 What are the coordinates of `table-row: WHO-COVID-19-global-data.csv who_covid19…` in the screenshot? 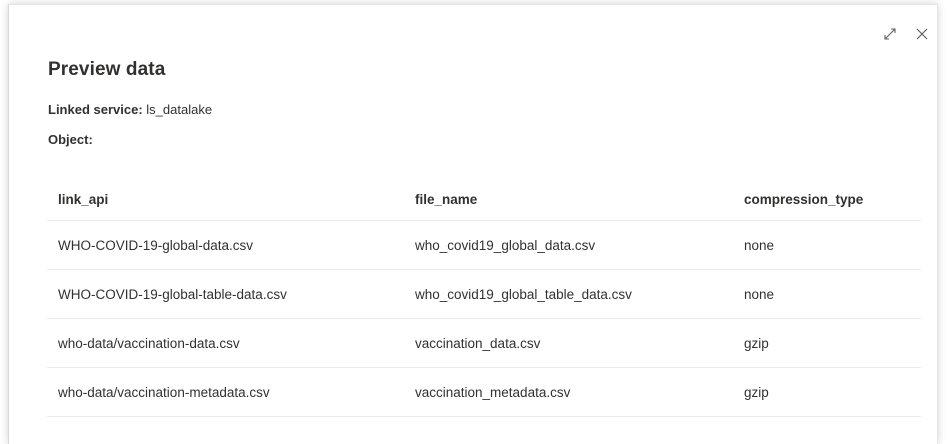 It's located at (484, 245).